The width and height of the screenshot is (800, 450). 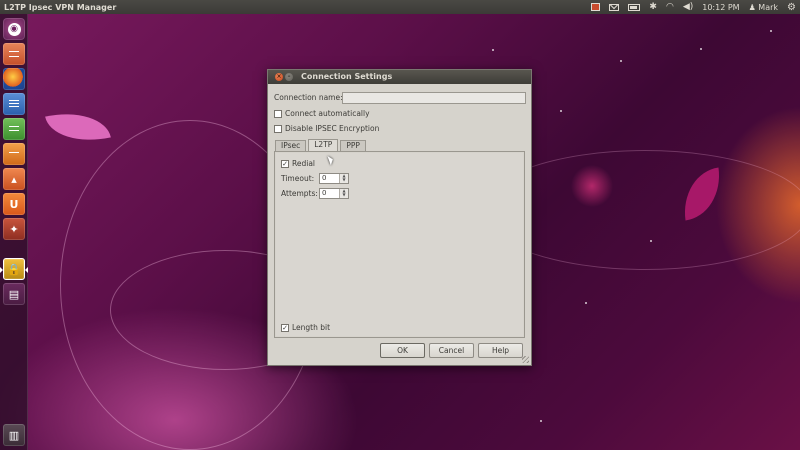 I want to click on launcher: ◉ ▴ U ✦ 🔒 ▤ ▥, so click(x=14, y=232).